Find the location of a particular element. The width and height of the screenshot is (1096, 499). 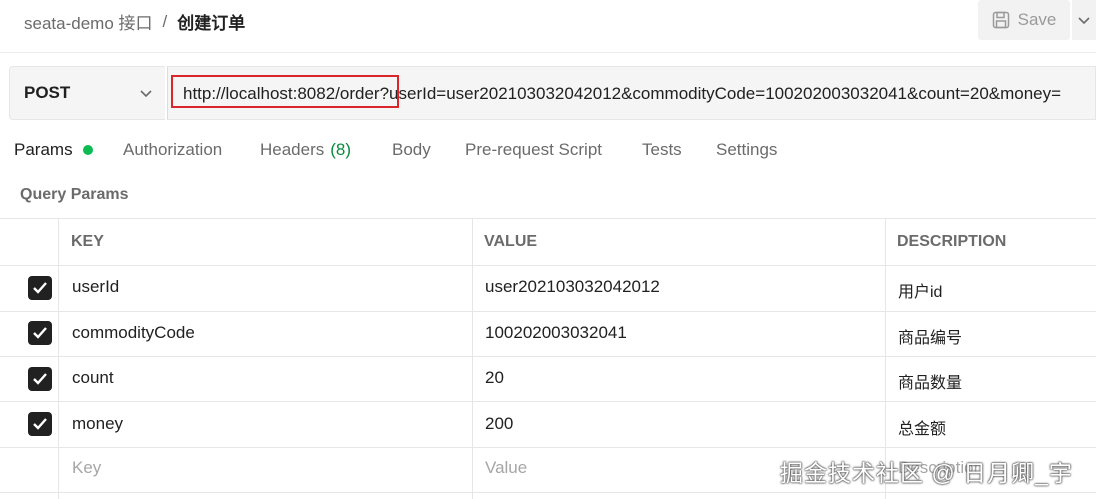

param-value: 20 is located at coordinates (494, 378).